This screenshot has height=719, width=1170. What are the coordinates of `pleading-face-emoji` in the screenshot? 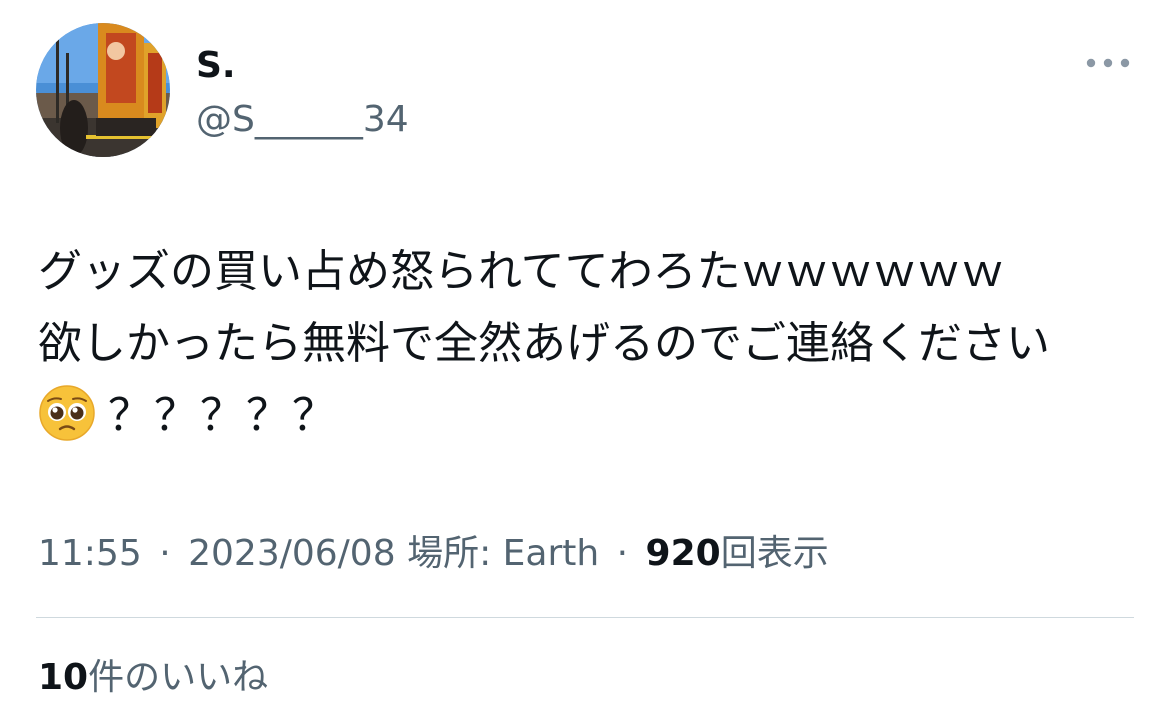 It's located at (67, 413).